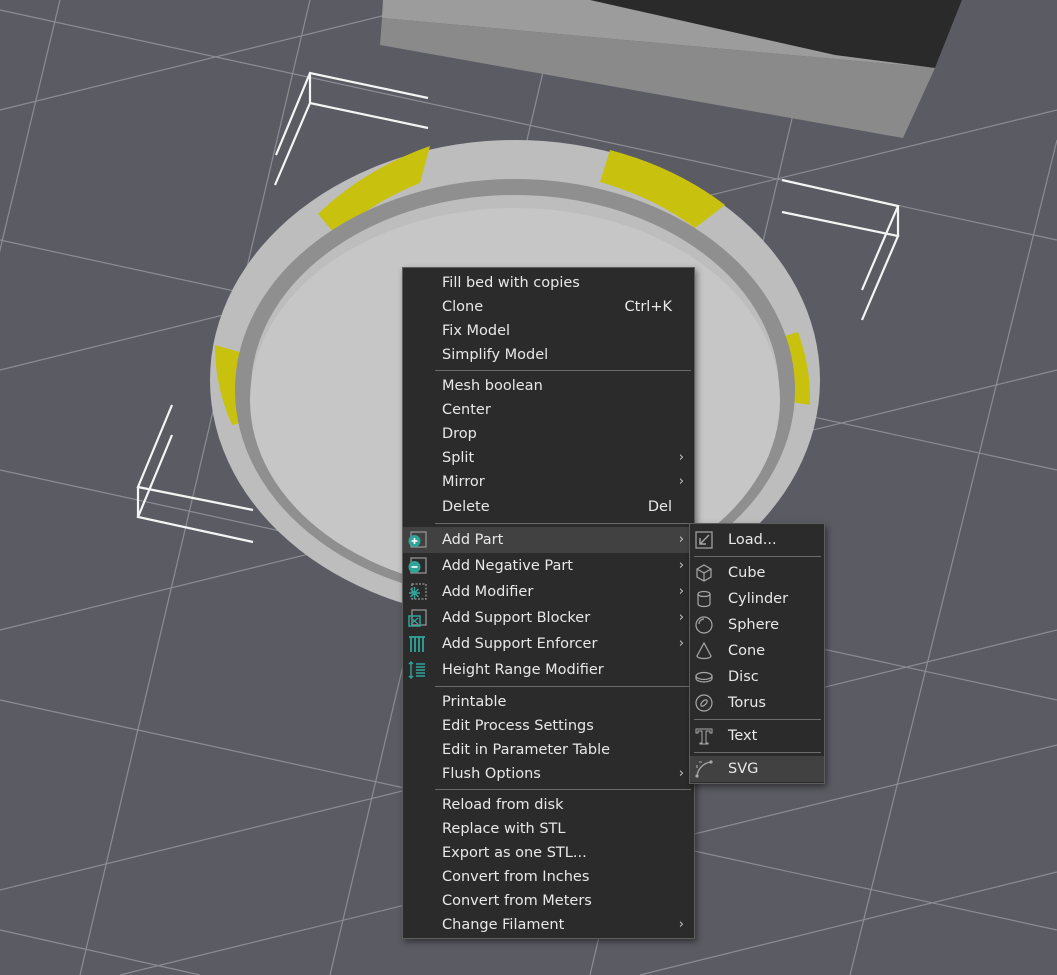 The height and width of the screenshot is (975, 1057). Describe the element at coordinates (548, 507) in the screenshot. I see `menu-item-delete: Delete Del` at that location.